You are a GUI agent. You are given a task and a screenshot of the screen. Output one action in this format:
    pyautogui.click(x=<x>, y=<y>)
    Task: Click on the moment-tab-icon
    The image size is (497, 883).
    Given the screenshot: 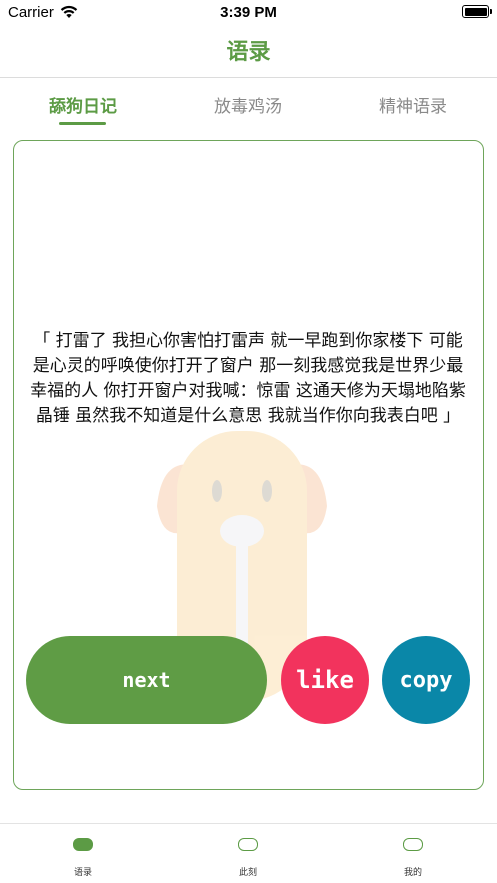 What is the action you would take?
    pyautogui.click(x=248, y=844)
    